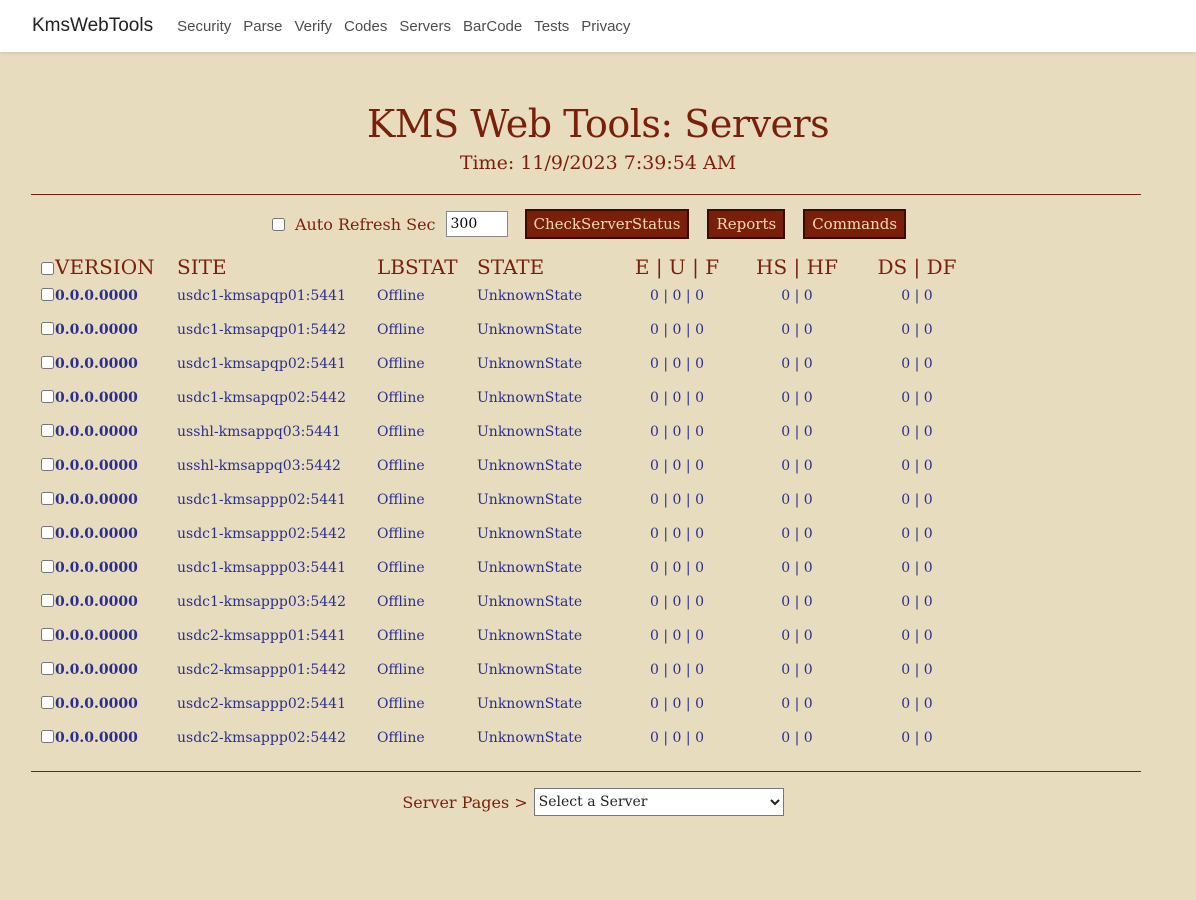 The image size is (1196, 900). Describe the element at coordinates (313, 26) in the screenshot. I see `nav-item-verify: Verify` at that location.